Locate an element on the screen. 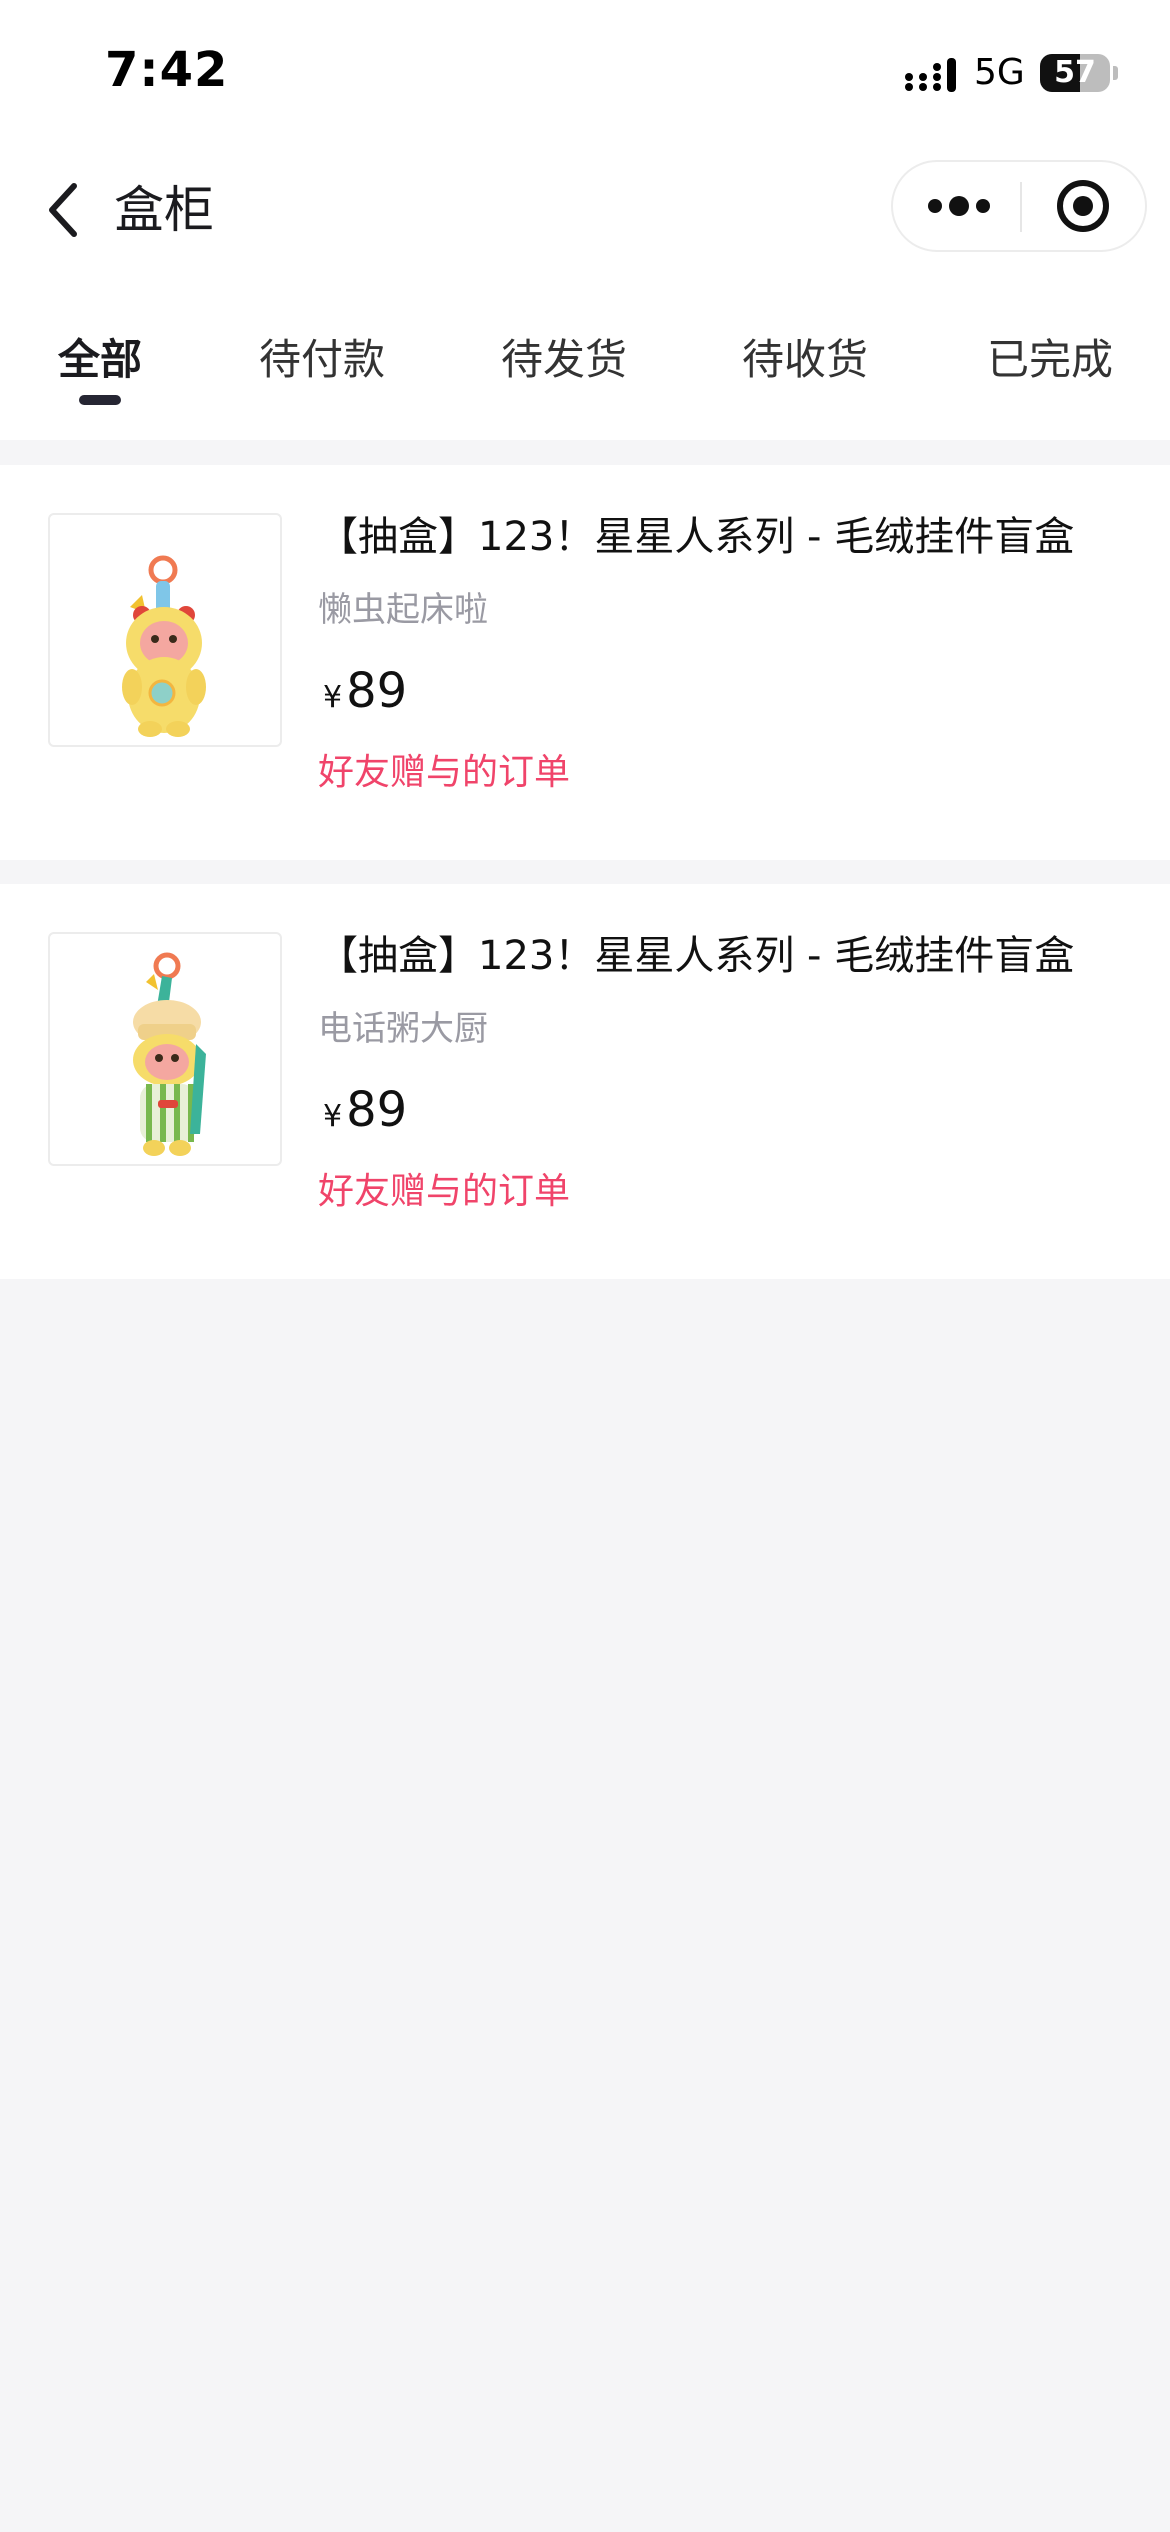 Image resolution: width=1170 pixels, height=2532 pixels. more-button is located at coordinates (960, 206).